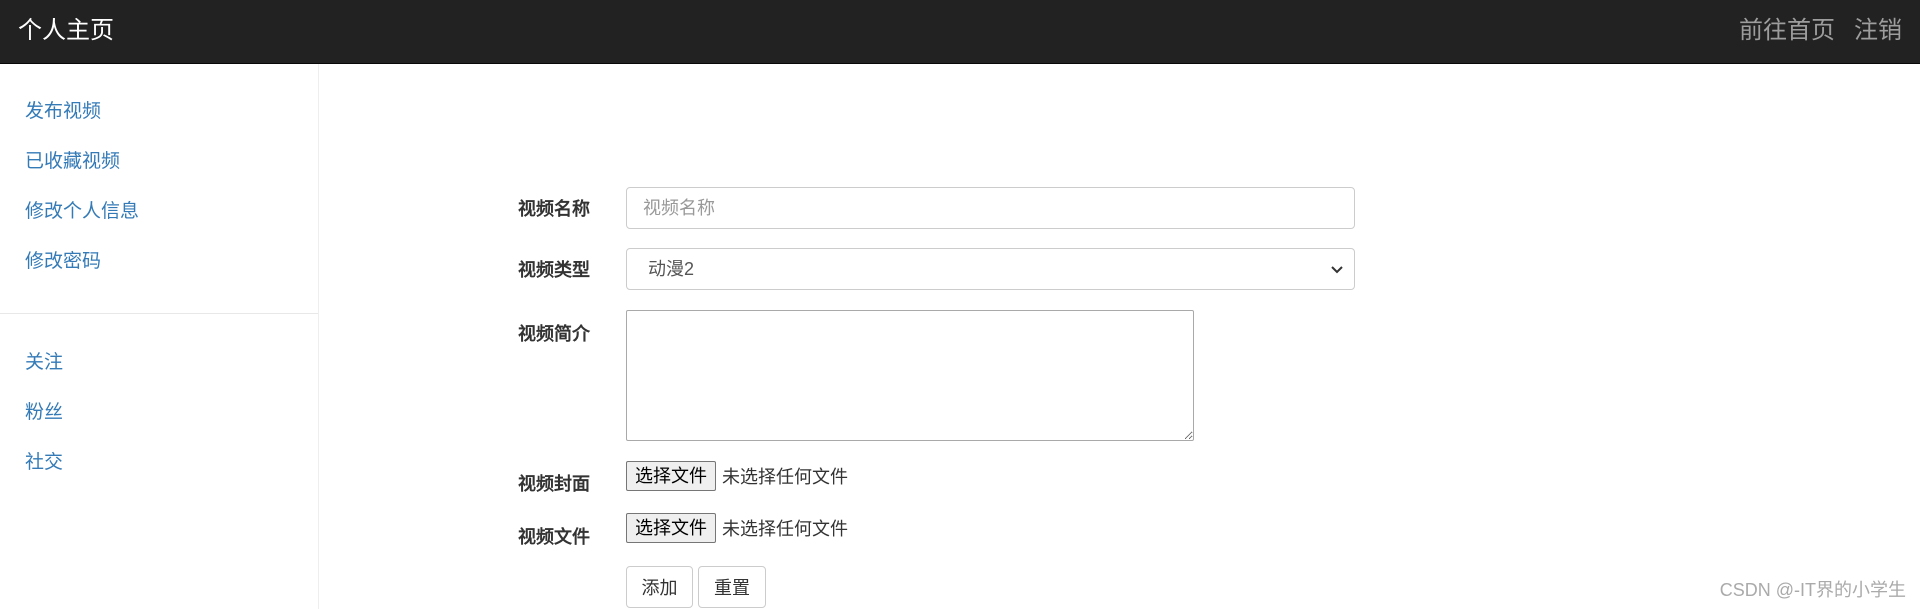 The width and height of the screenshot is (1920, 609). Describe the element at coordinates (159, 336) in the screenshot. I see `sidebar: 发布视频 已收藏视频 修改个人信息 修改密码 关注 粉丝 社交` at that location.